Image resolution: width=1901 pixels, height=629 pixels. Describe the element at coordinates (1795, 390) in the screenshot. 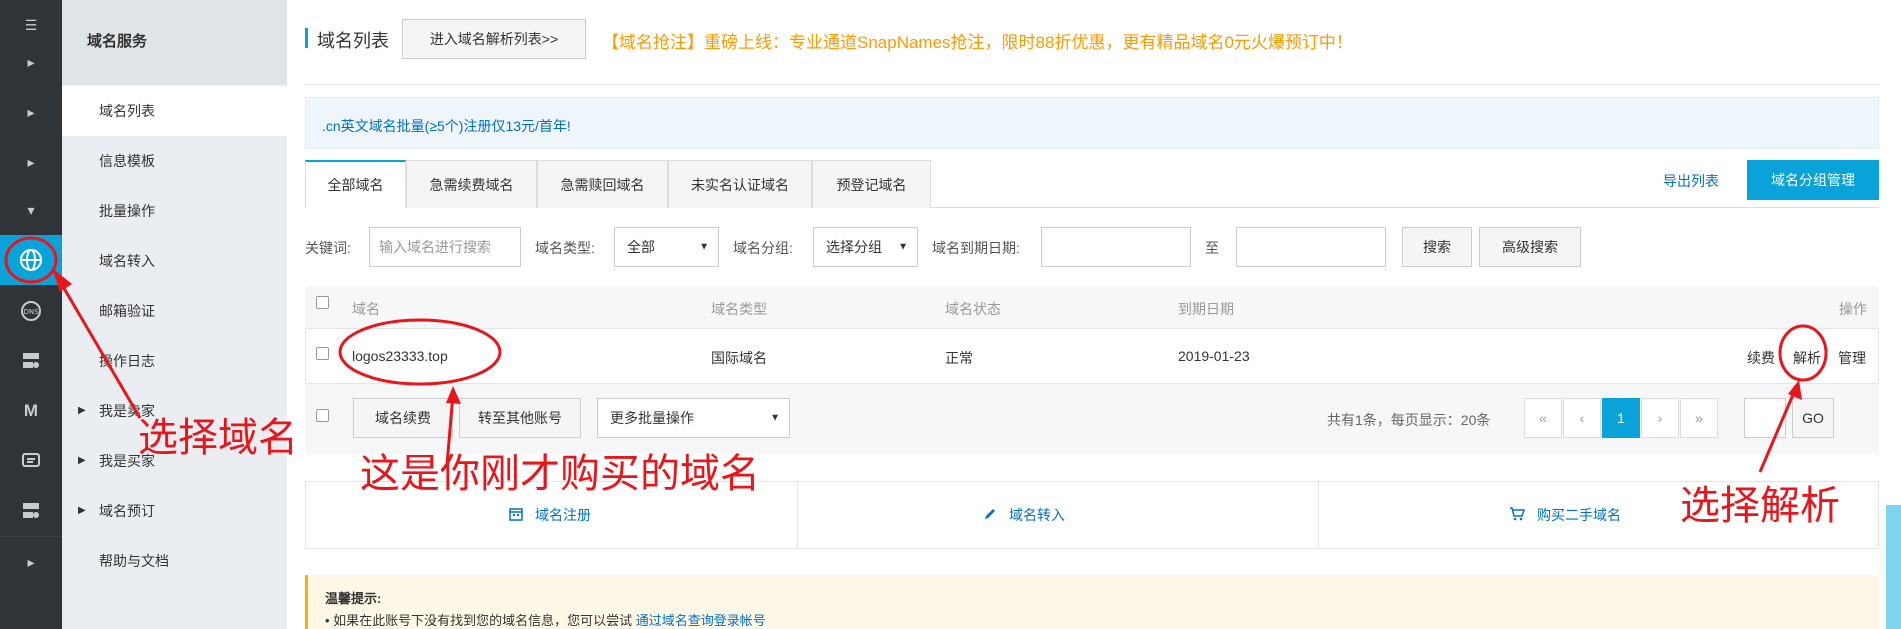

I see `arrowhead-resolve` at that location.